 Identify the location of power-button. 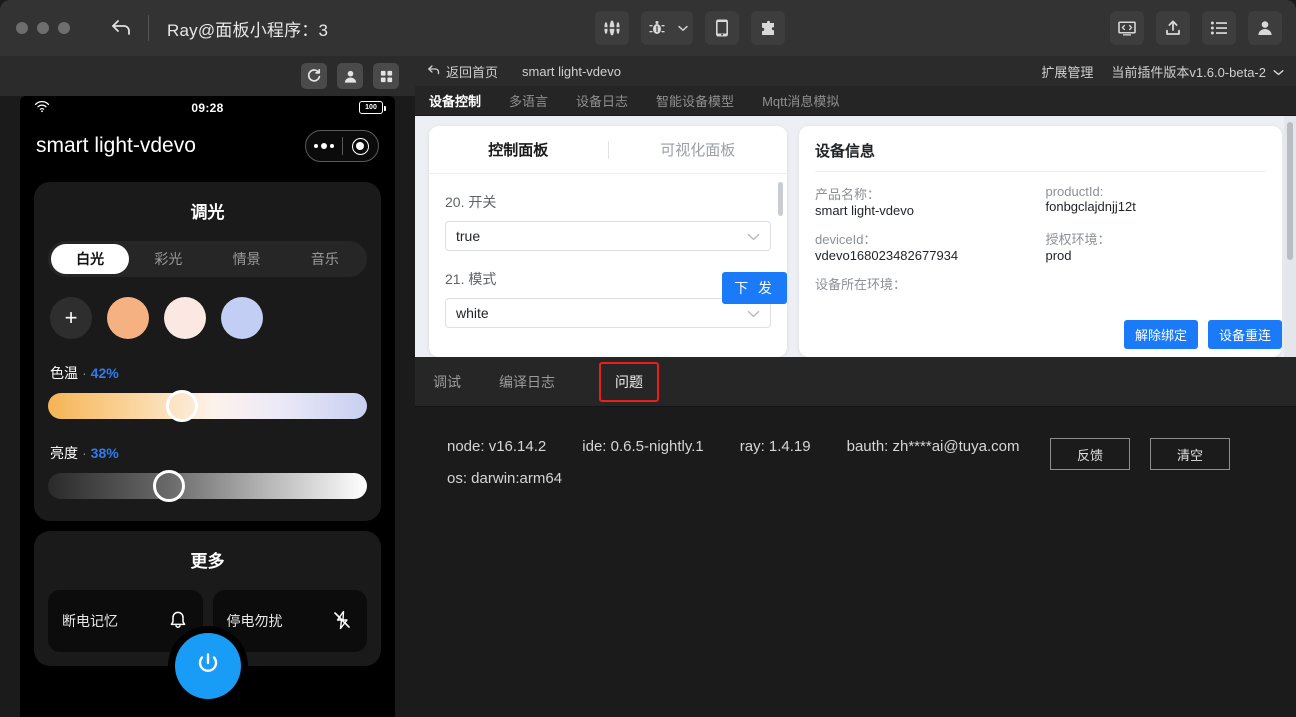
(207, 666).